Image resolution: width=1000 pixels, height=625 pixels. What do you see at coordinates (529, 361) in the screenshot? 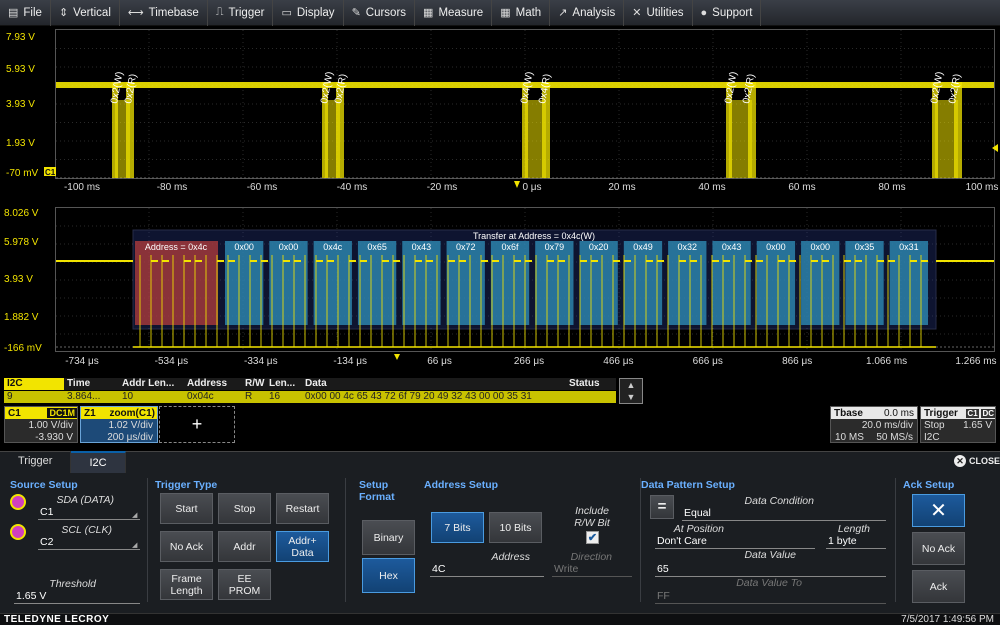
I see `x-label: 266 μs` at bounding box center [529, 361].